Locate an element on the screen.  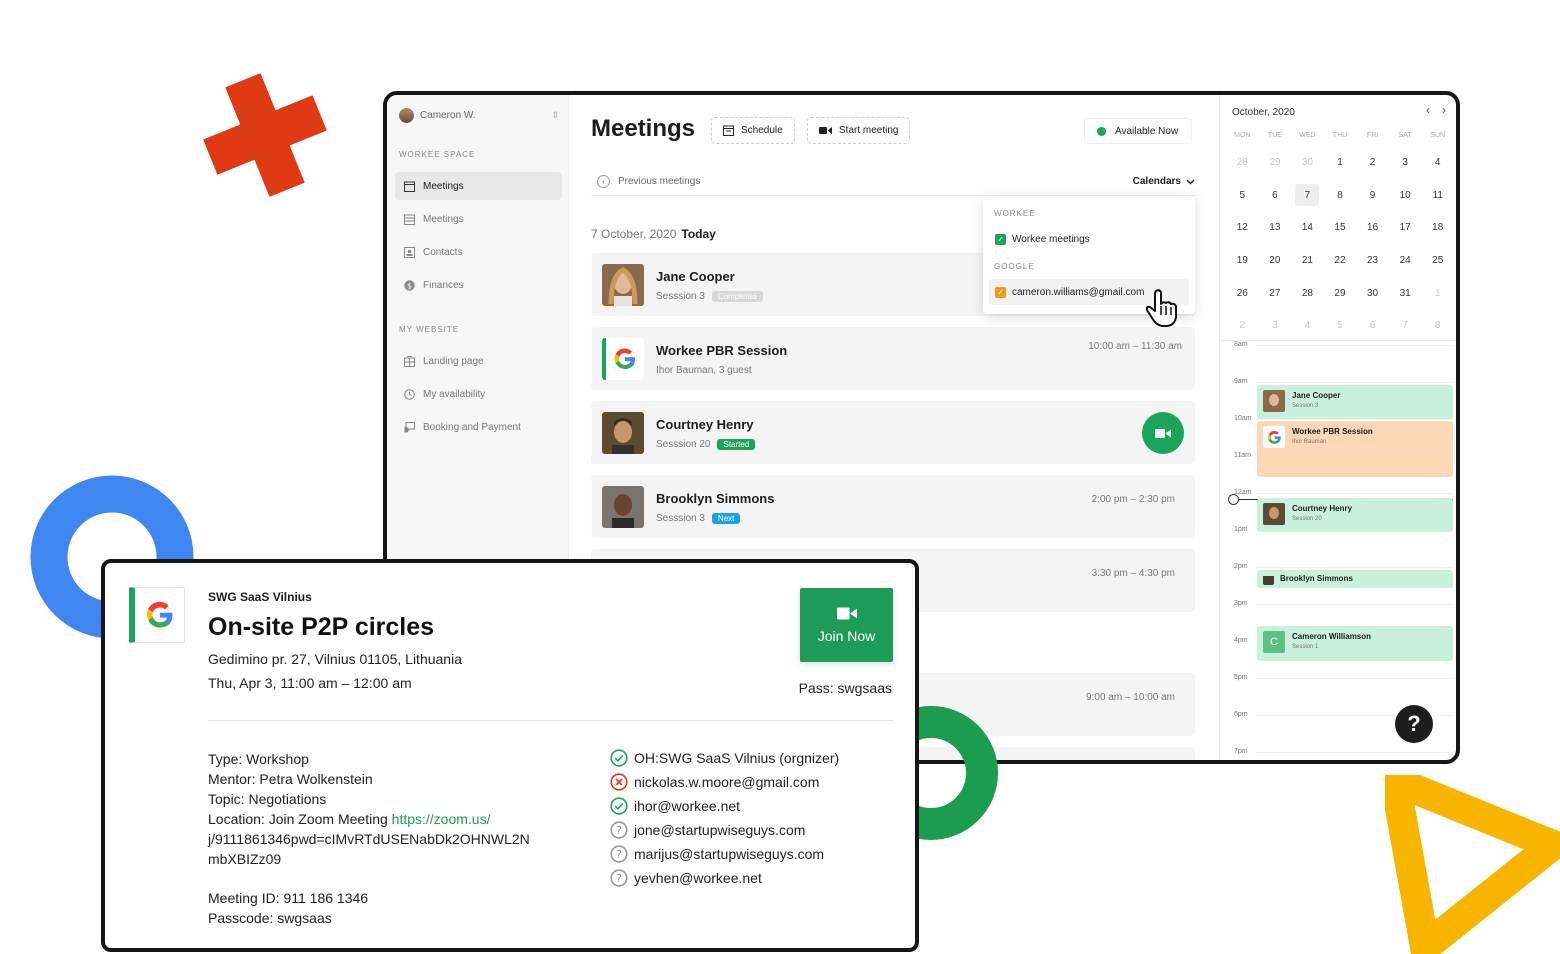
clock-icon is located at coordinates (409, 394).